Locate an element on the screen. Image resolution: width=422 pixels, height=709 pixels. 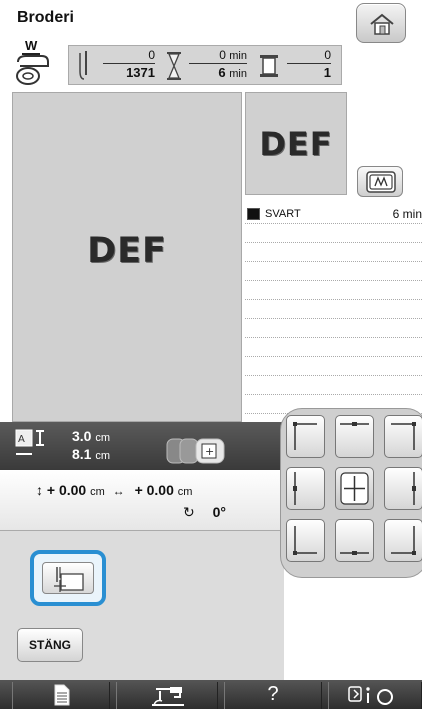
presser-foot-icon is located at coordinates (32, 70).